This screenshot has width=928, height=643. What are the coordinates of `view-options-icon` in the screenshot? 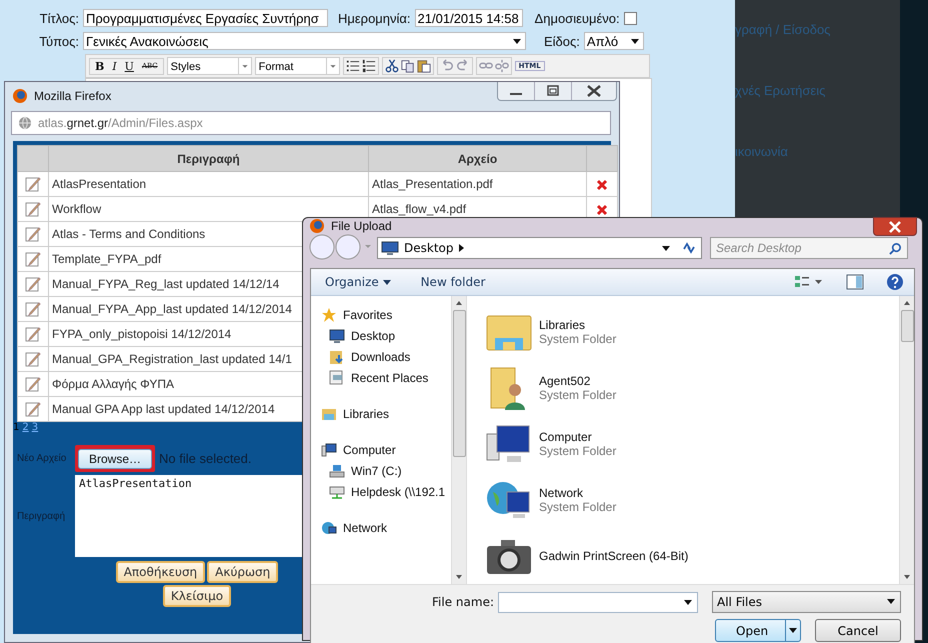 It's located at (809, 282).